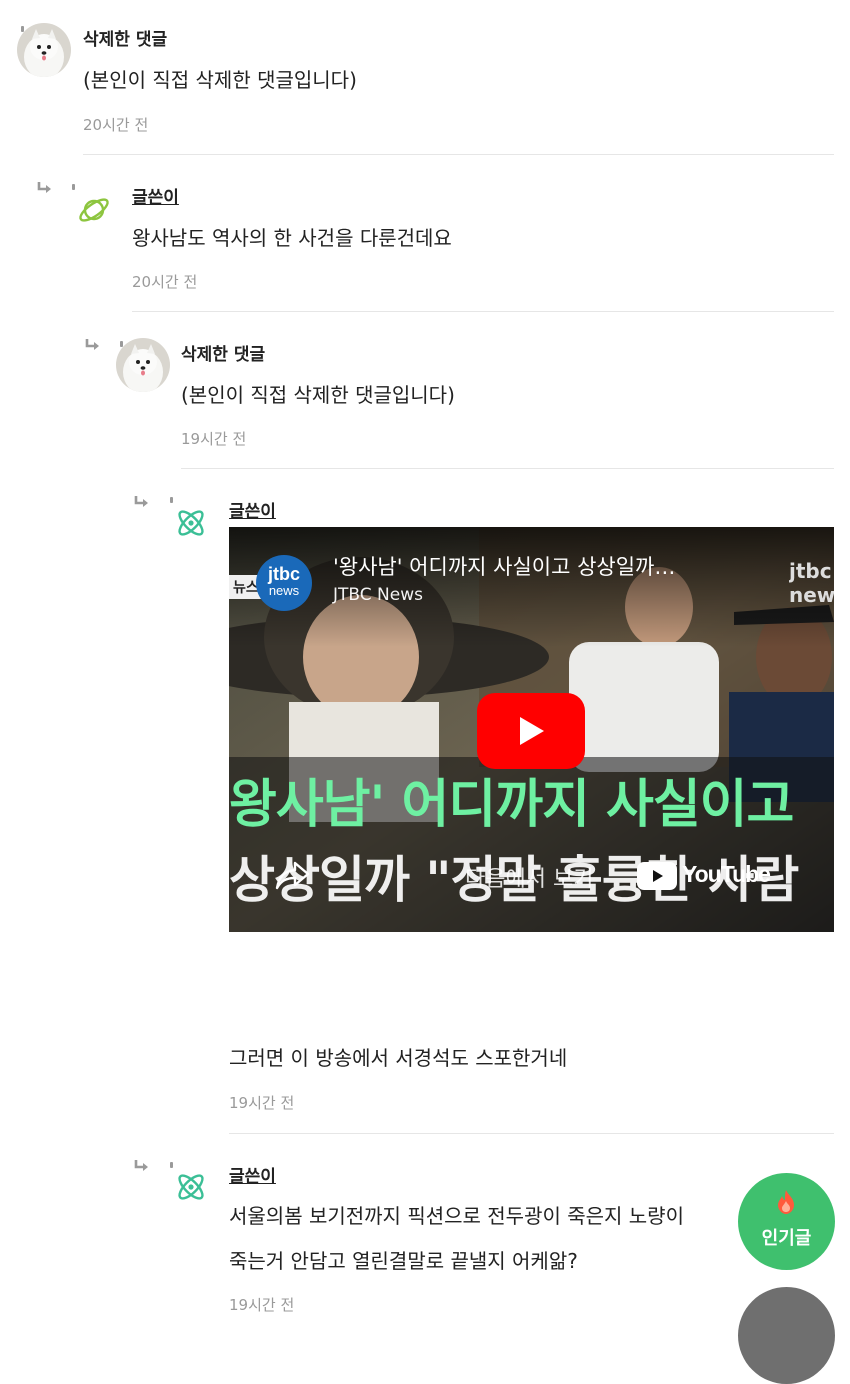 The image size is (850, 1384). Describe the element at coordinates (786, 1238) in the screenshot. I see `popular-posts-label: 인기글` at that location.